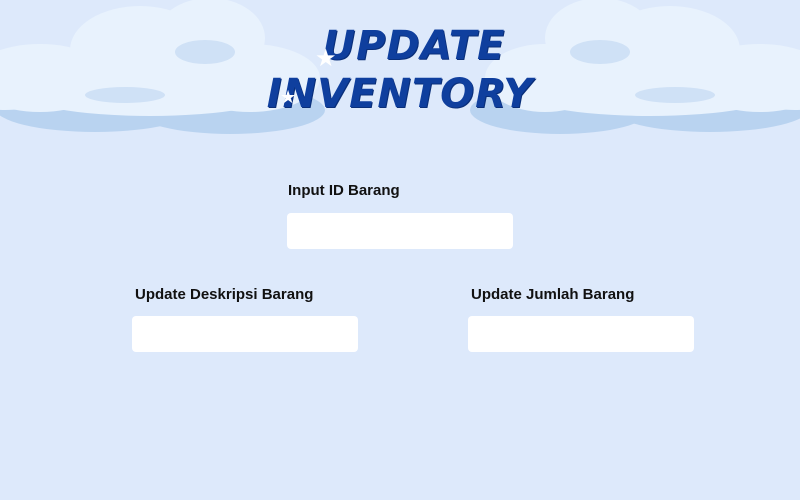 This screenshot has height=500, width=800. What do you see at coordinates (414, 46) in the screenshot?
I see `title-line-update: UPDATE` at bounding box center [414, 46].